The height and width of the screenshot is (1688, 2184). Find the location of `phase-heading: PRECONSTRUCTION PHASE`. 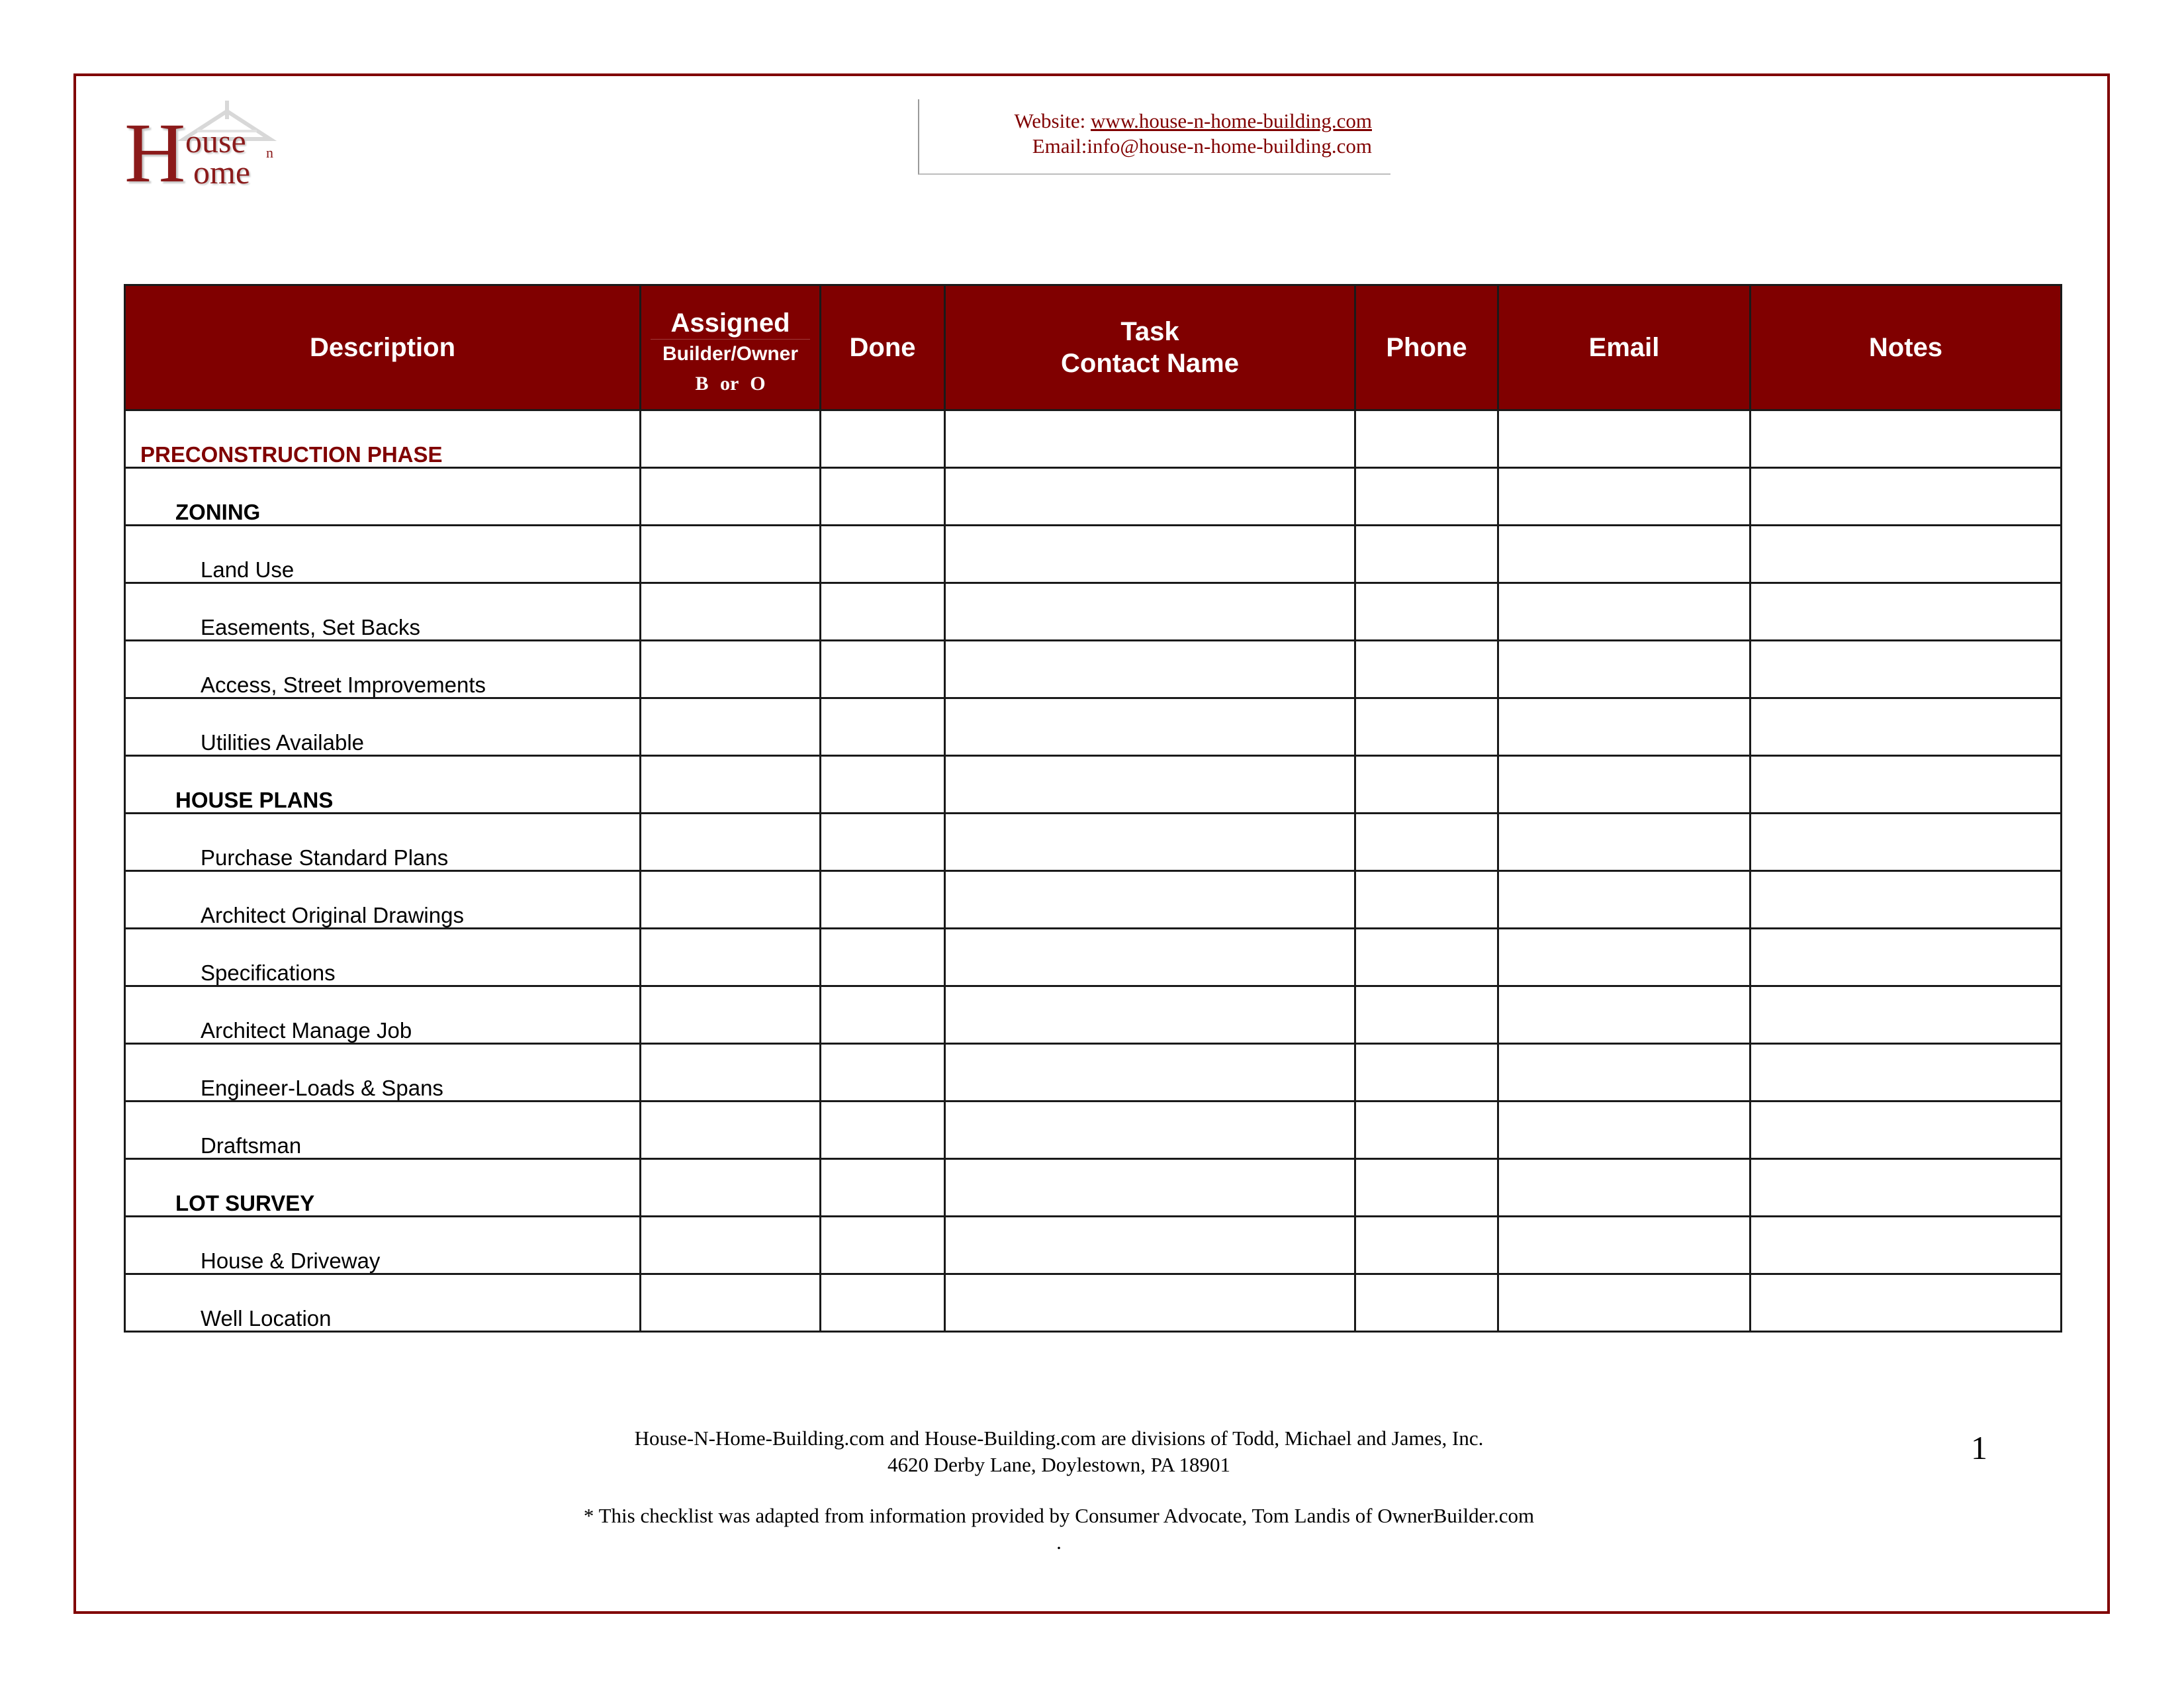

phase-heading: PRECONSTRUCTION PHASE is located at coordinates (291, 454).